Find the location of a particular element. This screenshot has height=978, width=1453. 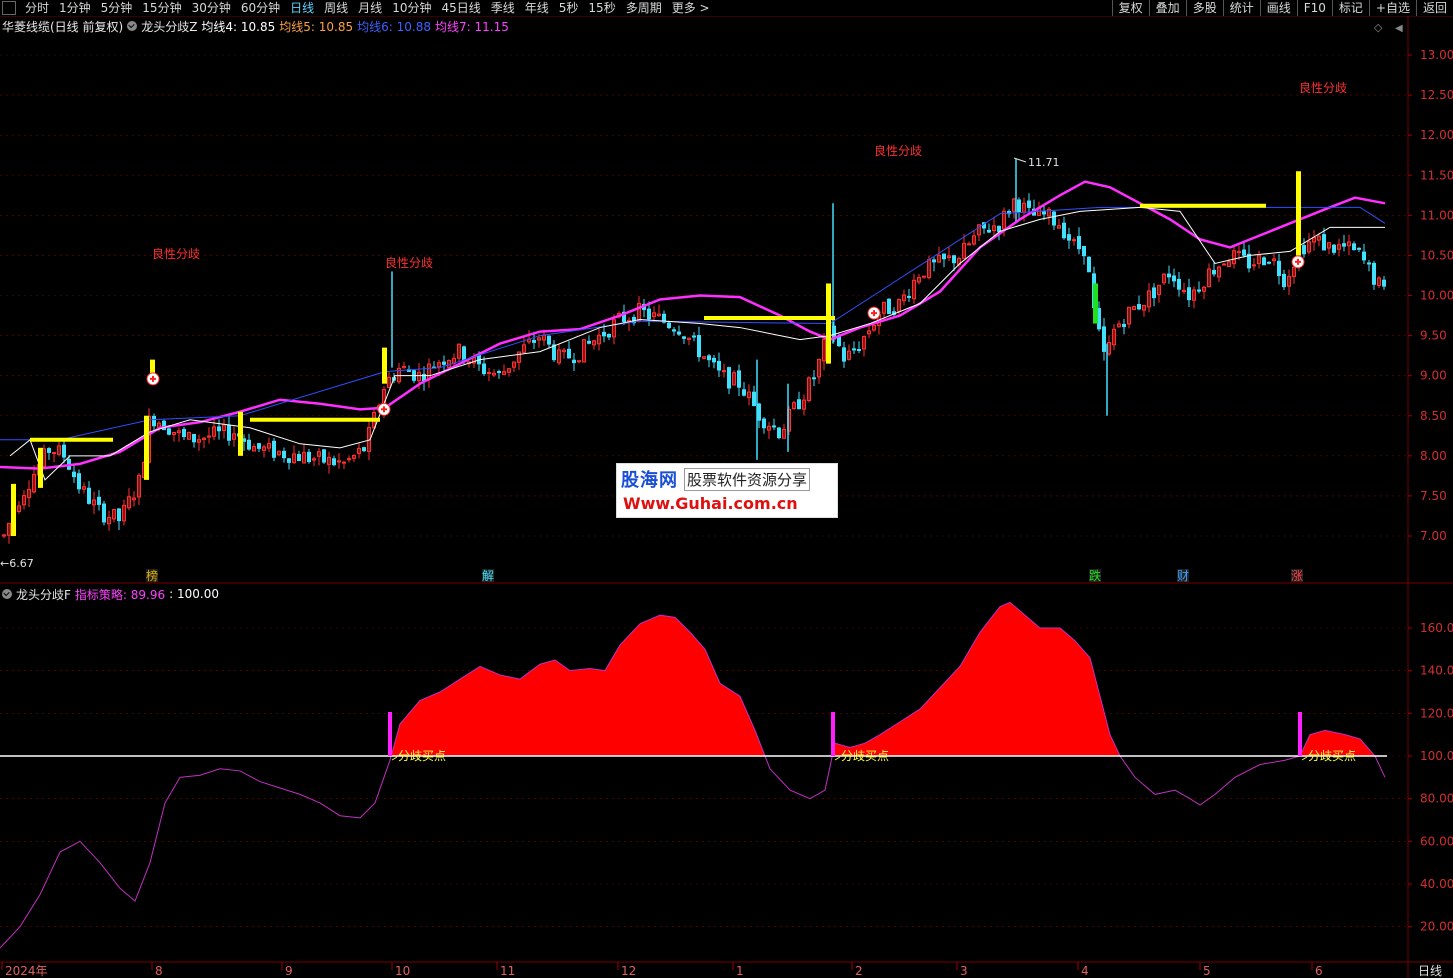

time-label: 2024年 is located at coordinates (26, 971).